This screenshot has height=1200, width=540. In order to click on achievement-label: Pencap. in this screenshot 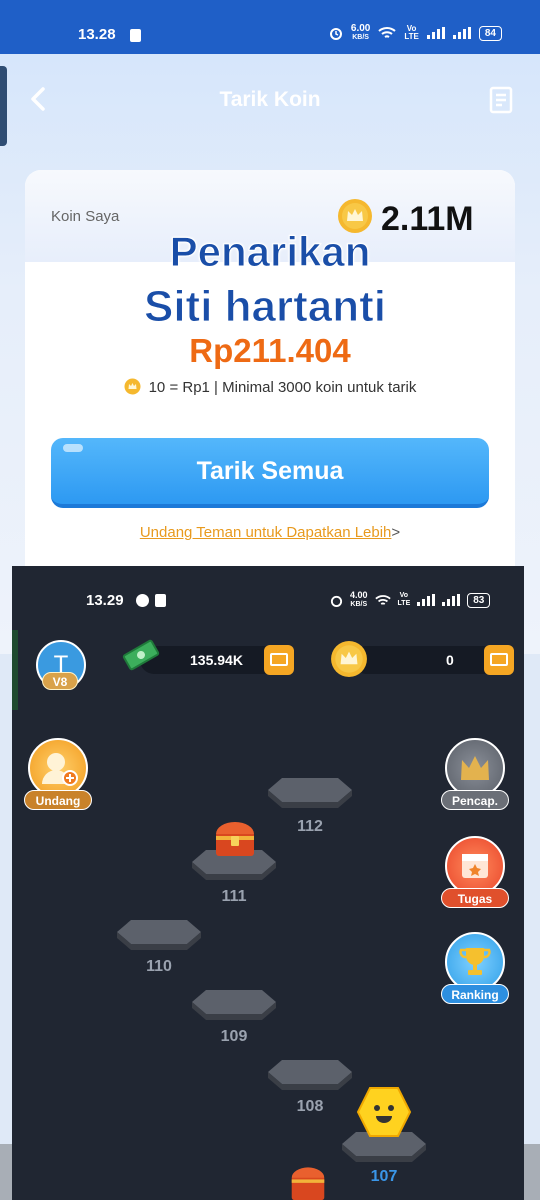, I will do `click(475, 800)`.